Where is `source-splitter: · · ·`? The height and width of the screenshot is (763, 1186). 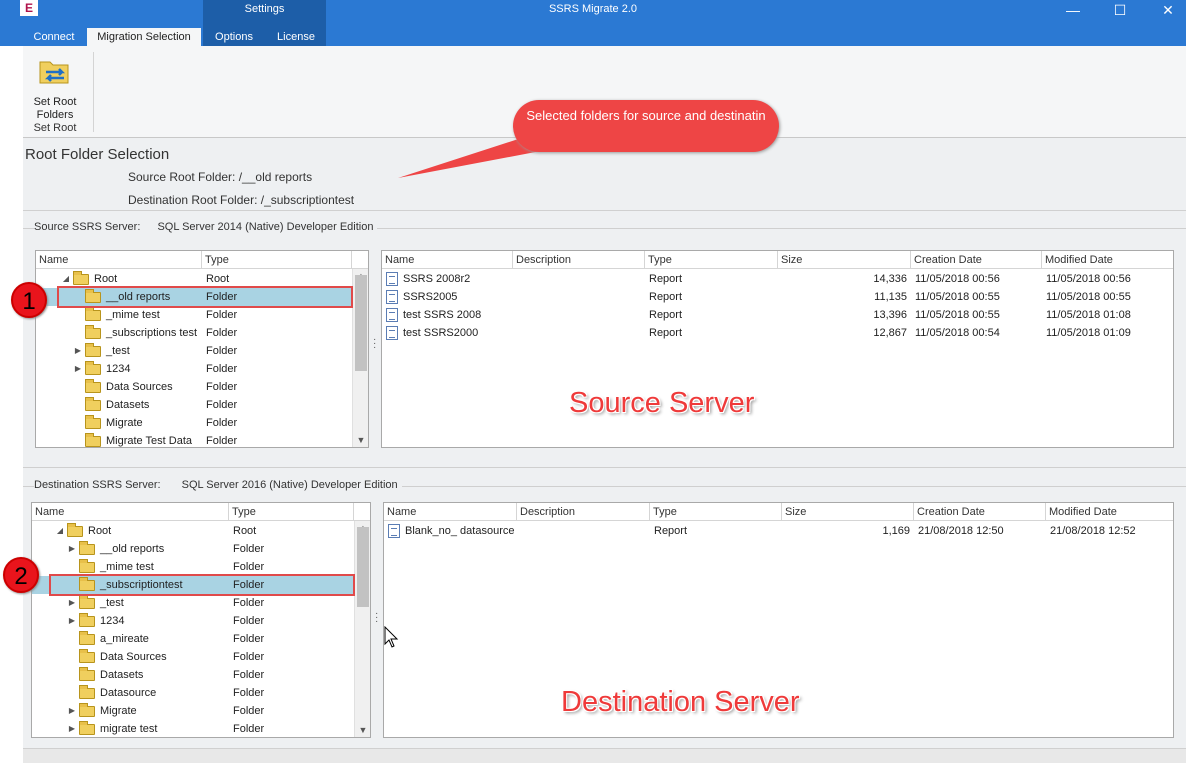
source-splitter: · · · is located at coordinates (375, 344).